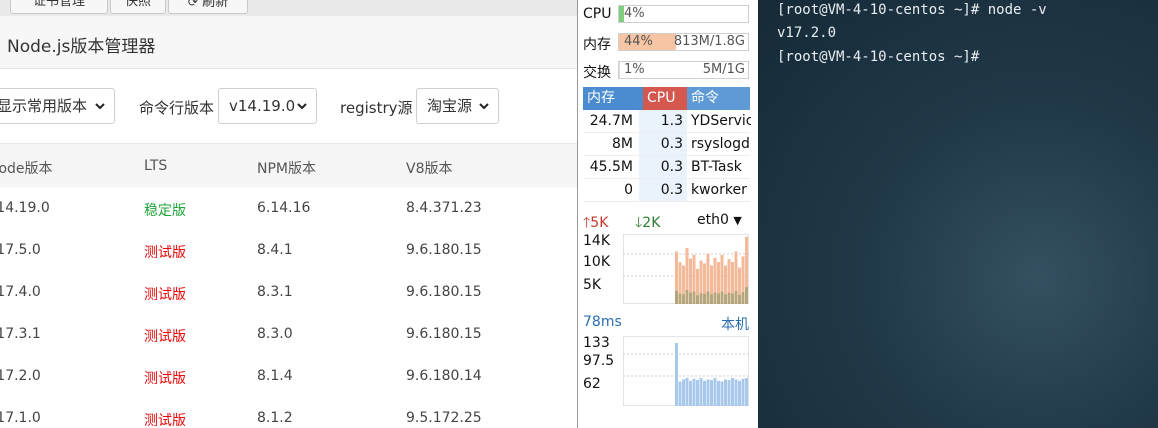  I want to click on node-version-cell: v17.3.1, so click(20, 334).